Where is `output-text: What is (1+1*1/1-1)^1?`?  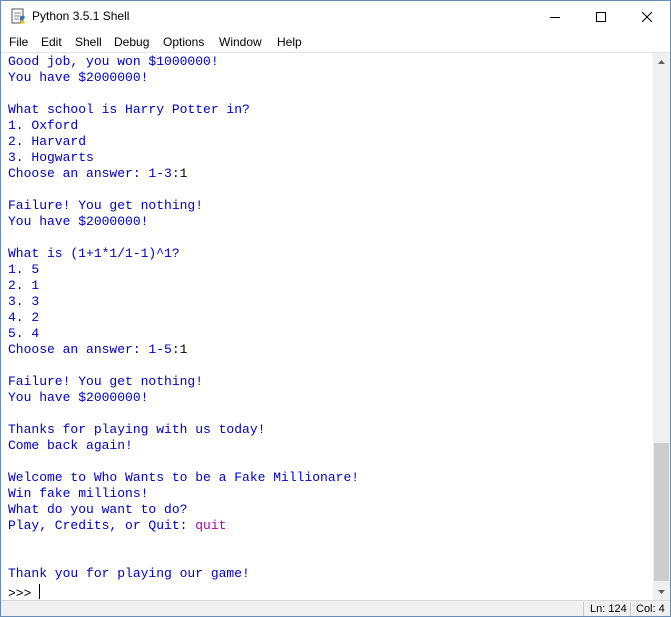 output-text: What is (1+1*1/1-1)^1? is located at coordinates (94, 253).